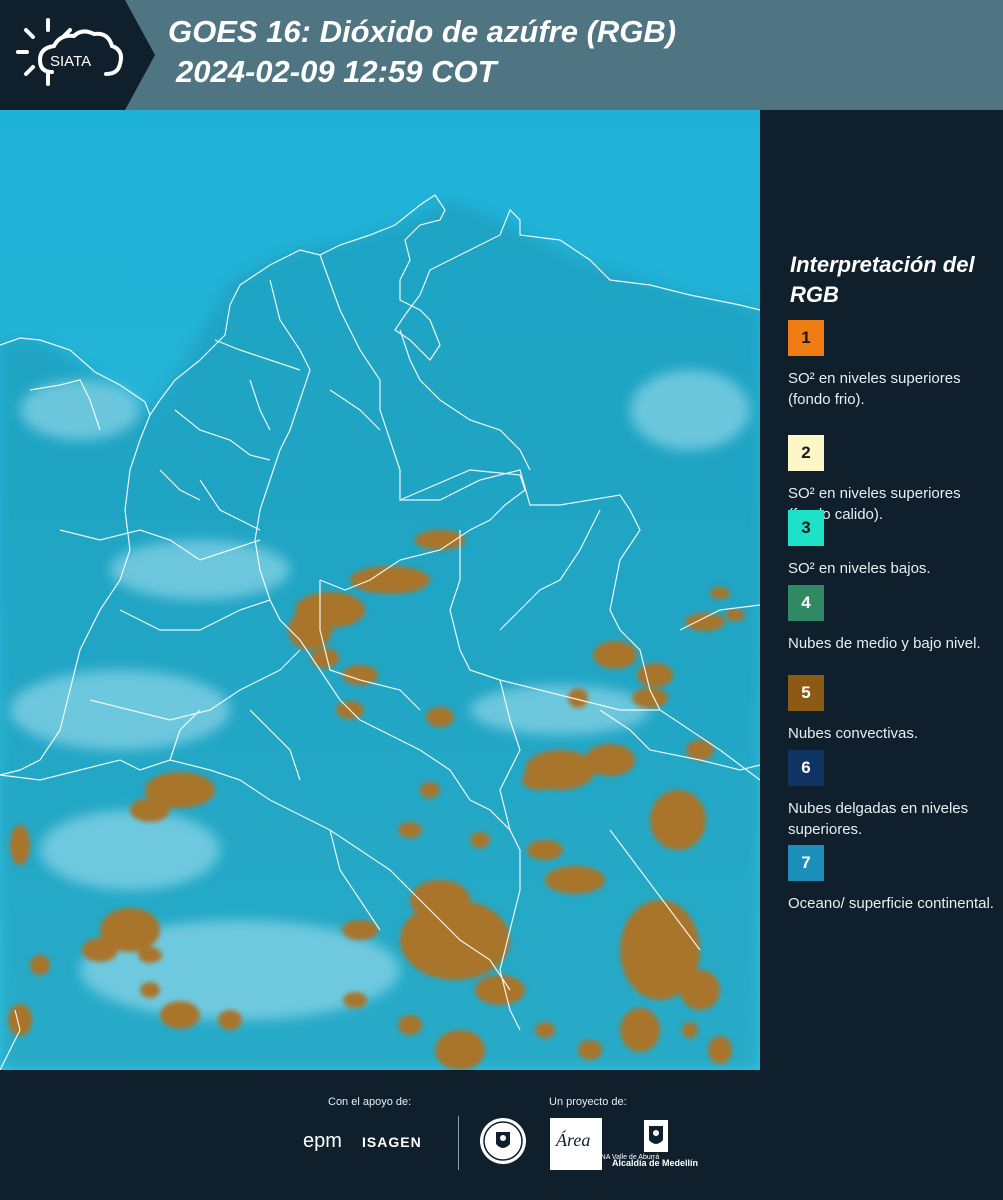 Image resolution: width=1003 pixels, height=1200 pixels. I want to click on title-timestamp: 2024-02-09 12:59 COT, so click(336, 71).